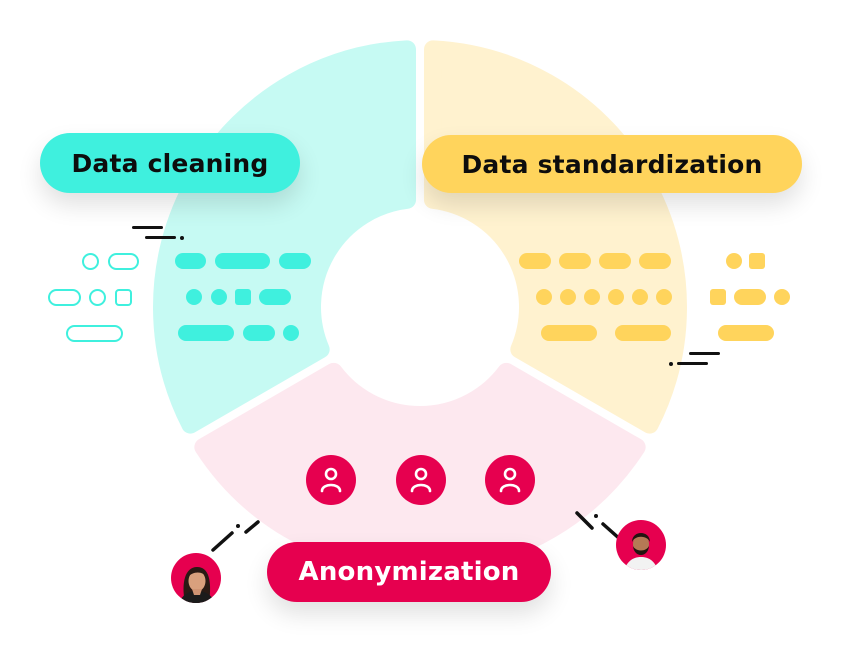 Image resolution: width=842 pixels, height=662 pixels. I want to click on data-standardization-label: Data standardization, so click(612, 164).